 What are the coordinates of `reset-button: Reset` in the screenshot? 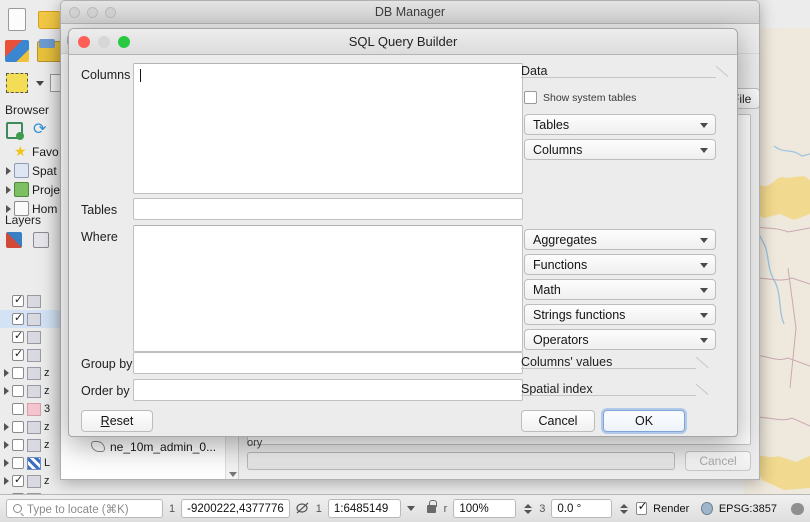 It's located at (117, 421).